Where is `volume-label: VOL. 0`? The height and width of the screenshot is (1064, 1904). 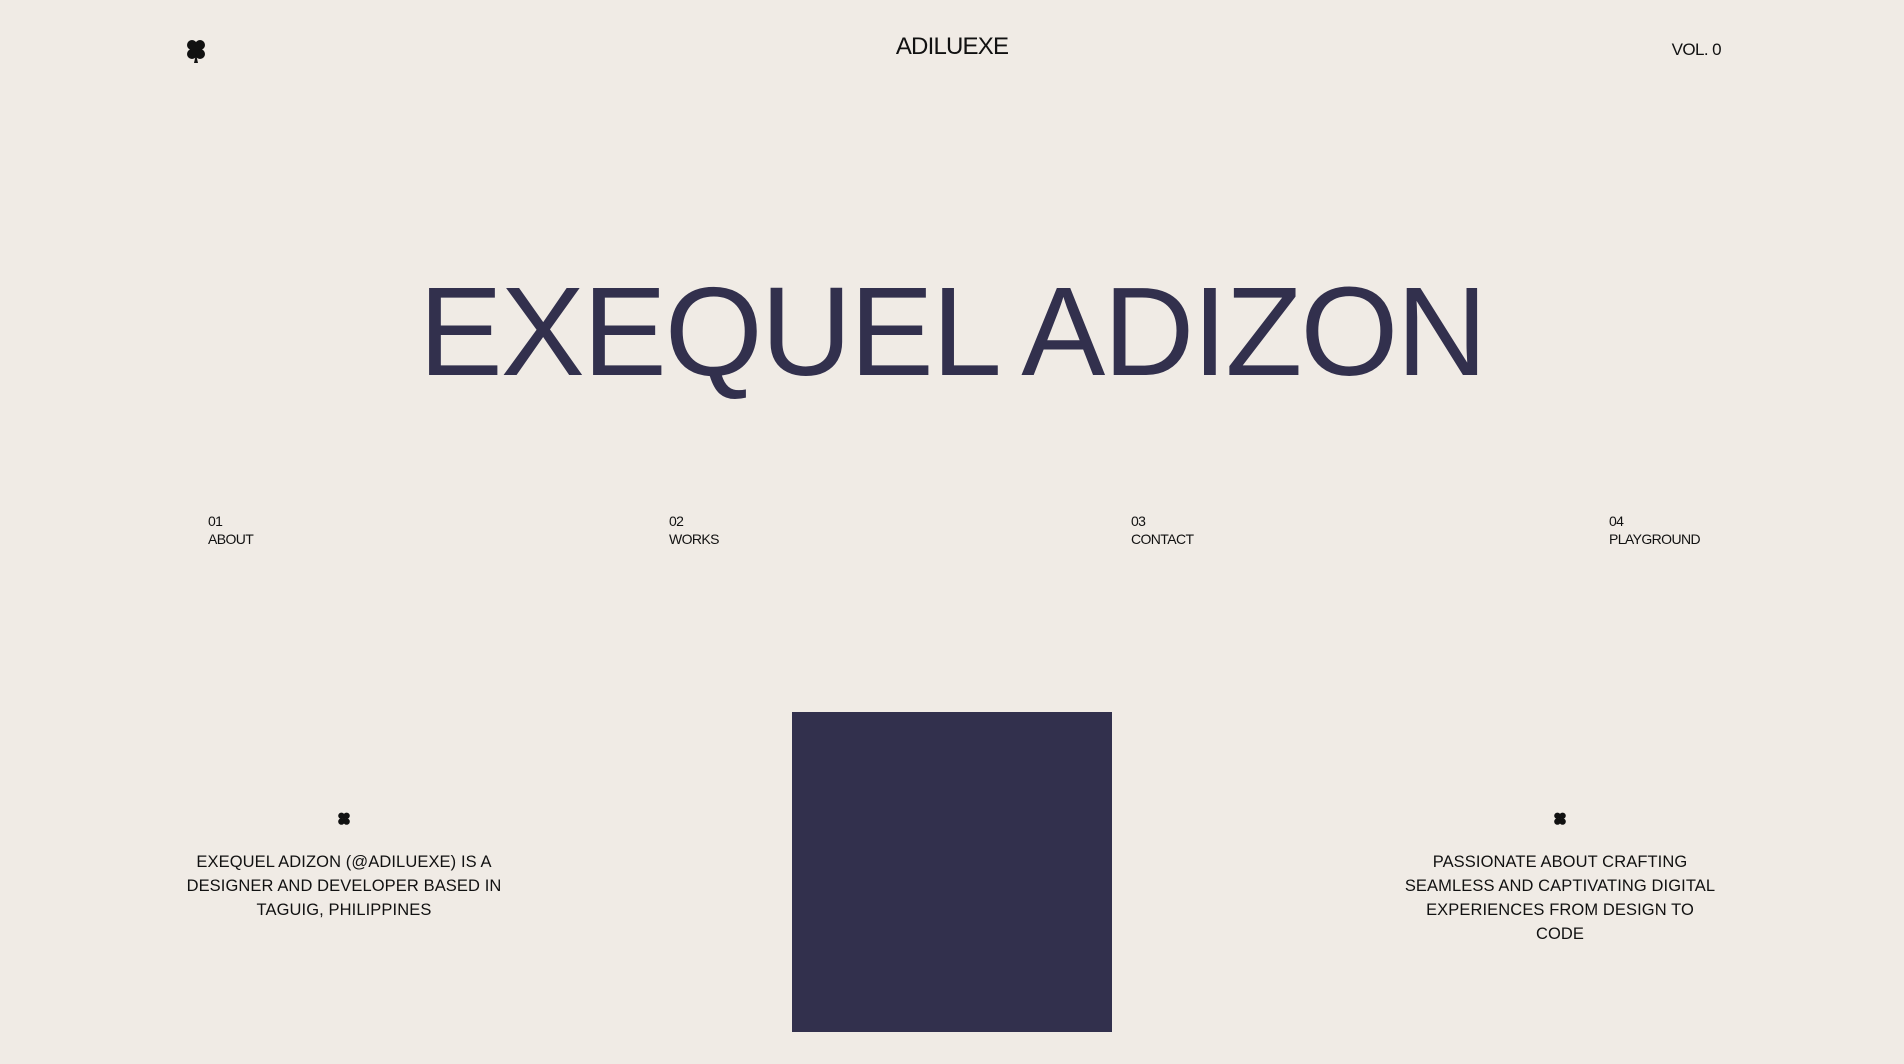
volume-label: VOL. 0 is located at coordinates (1696, 49).